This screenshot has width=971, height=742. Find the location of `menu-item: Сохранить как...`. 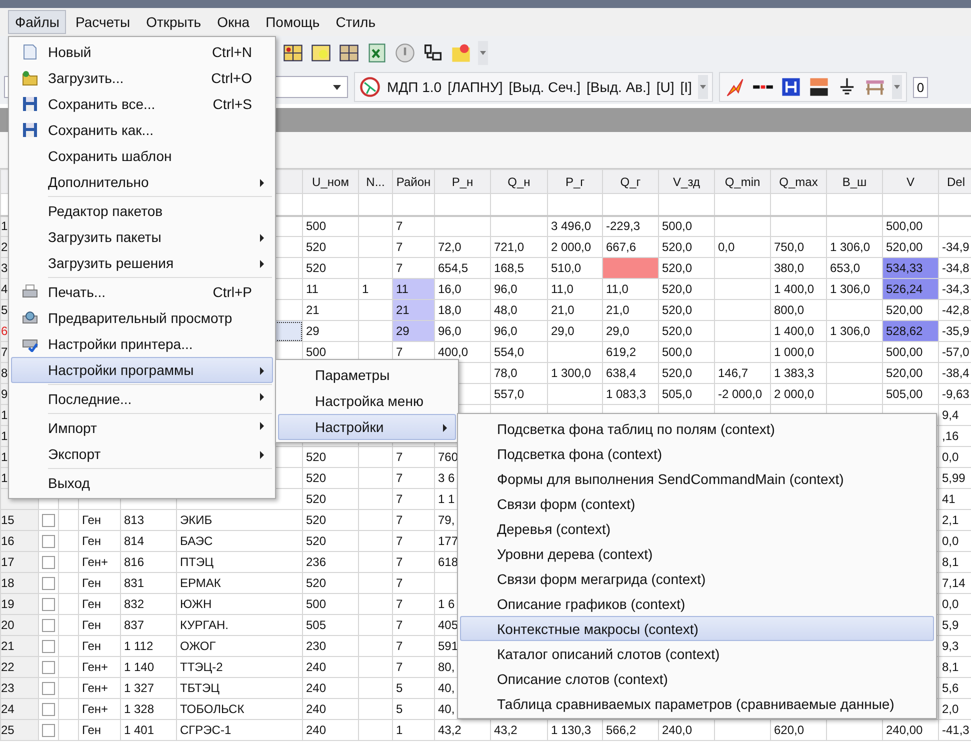

menu-item: Сохранить как... is located at coordinates (142, 130).